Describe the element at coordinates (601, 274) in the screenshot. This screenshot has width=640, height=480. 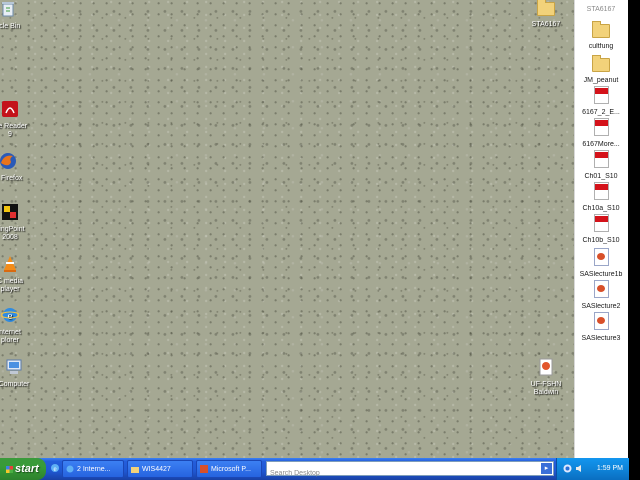
I see `file-item-label: SASlecture1b` at that location.